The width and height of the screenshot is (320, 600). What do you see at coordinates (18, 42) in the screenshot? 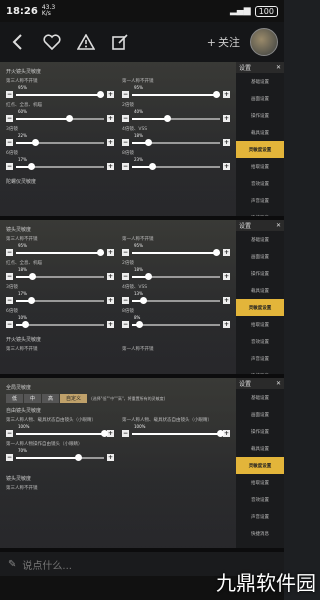
I see `back-icon` at bounding box center [18, 42].